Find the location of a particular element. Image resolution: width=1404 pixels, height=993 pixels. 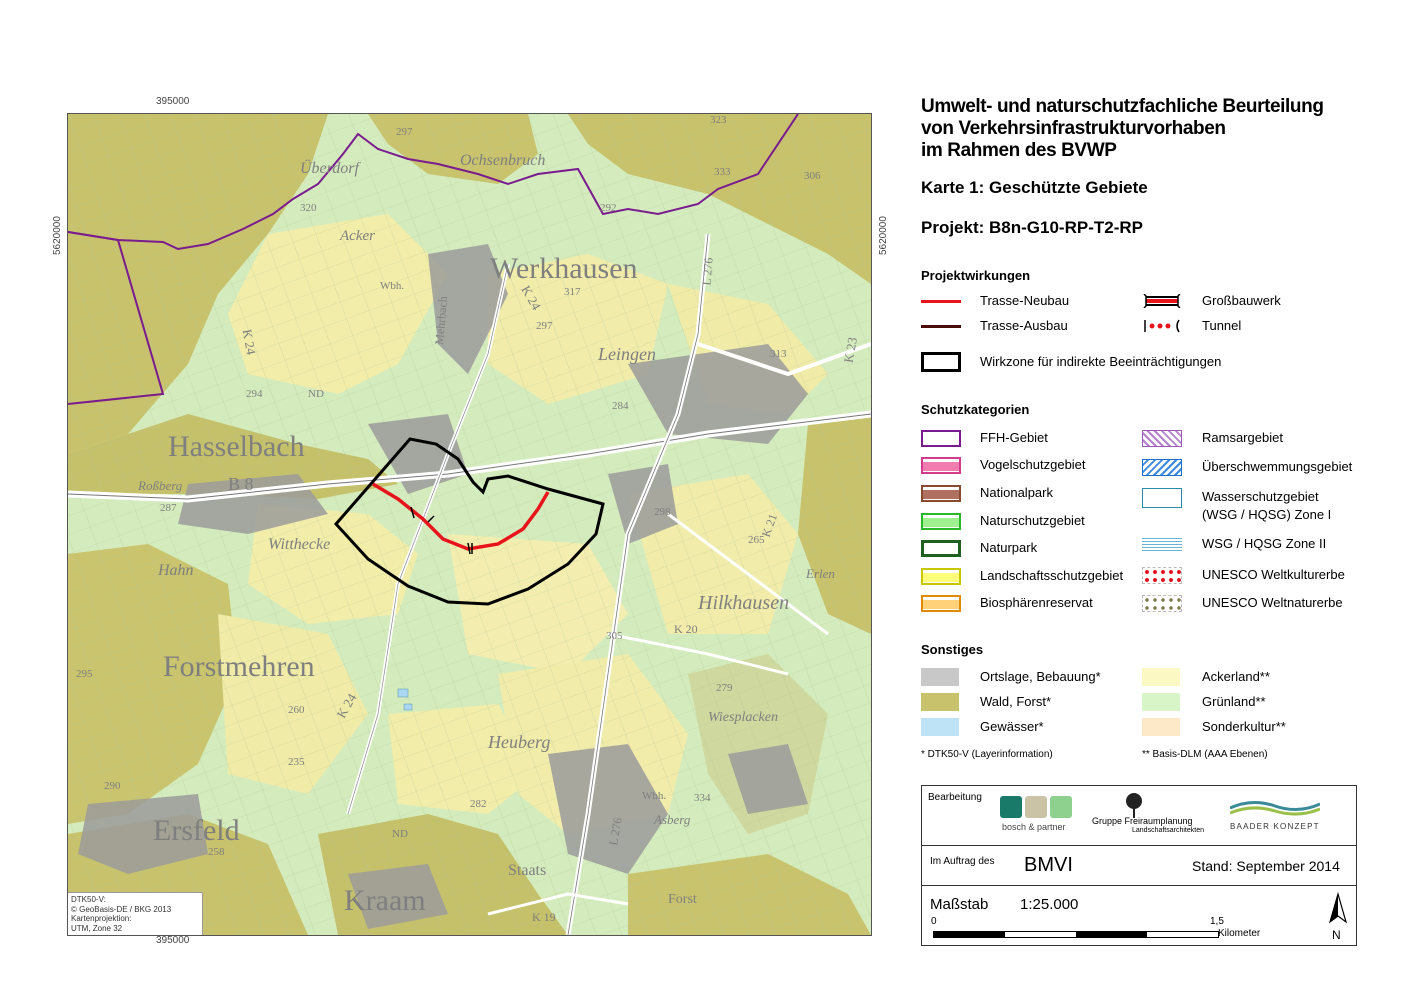

right-coordinate: 5620000 is located at coordinates (883, 235).